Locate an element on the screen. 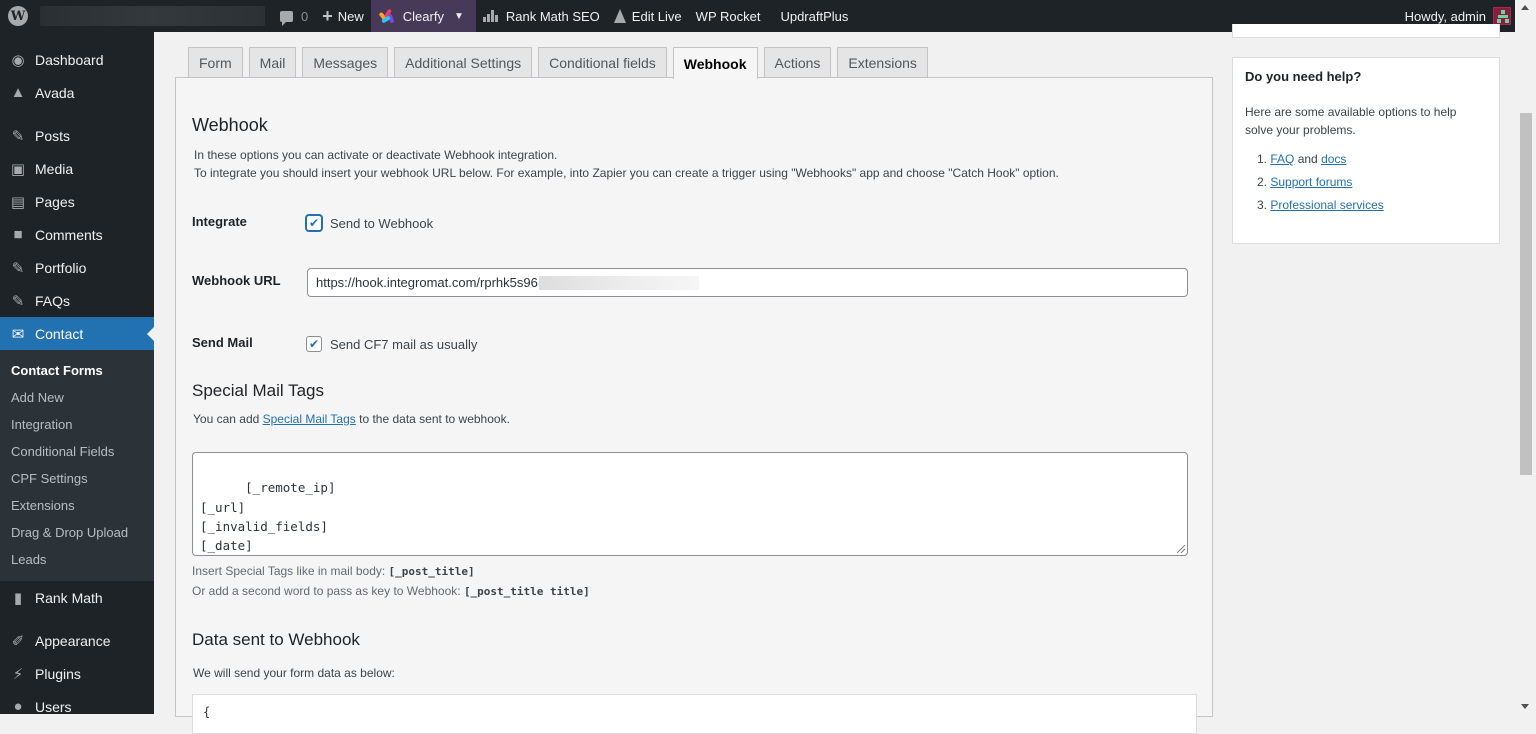 This screenshot has width=1536, height=734. sidebar-item-users: ● Users is located at coordinates (77, 706).